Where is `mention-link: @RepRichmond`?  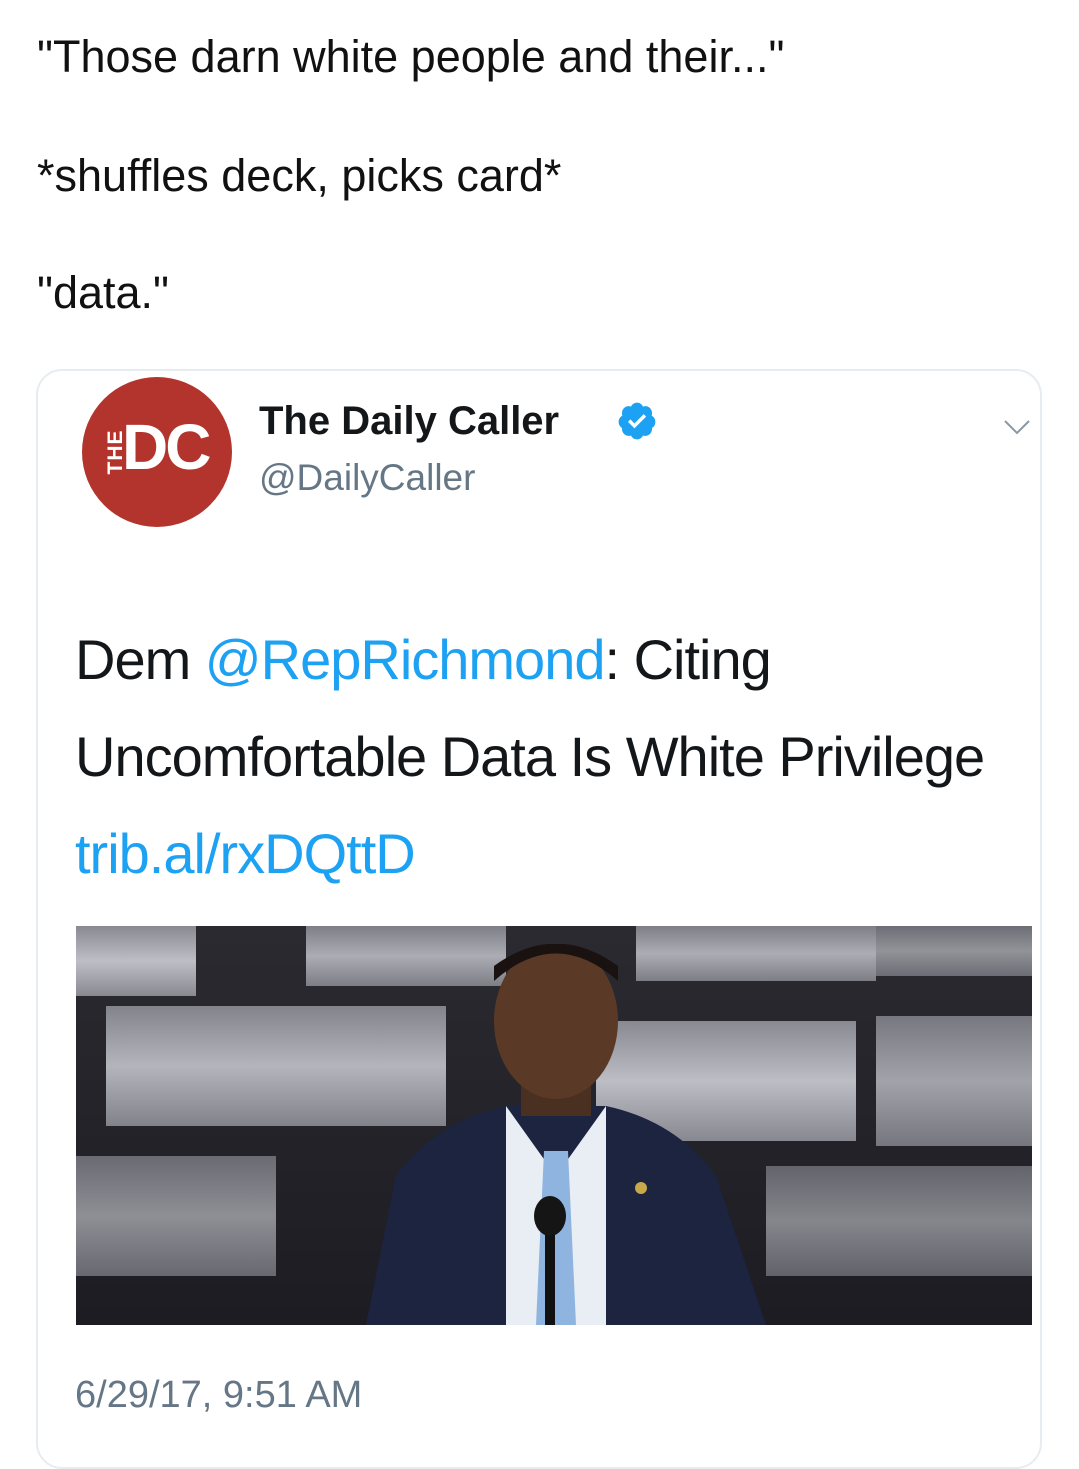 mention-link: @RepRichmond is located at coordinates (405, 659).